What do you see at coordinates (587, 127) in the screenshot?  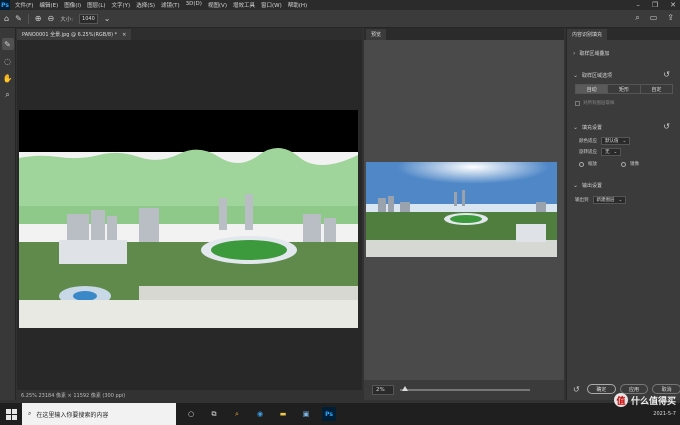 I see `section-fill-settings: ⌄ 填充设置` at bounding box center [587, 127].